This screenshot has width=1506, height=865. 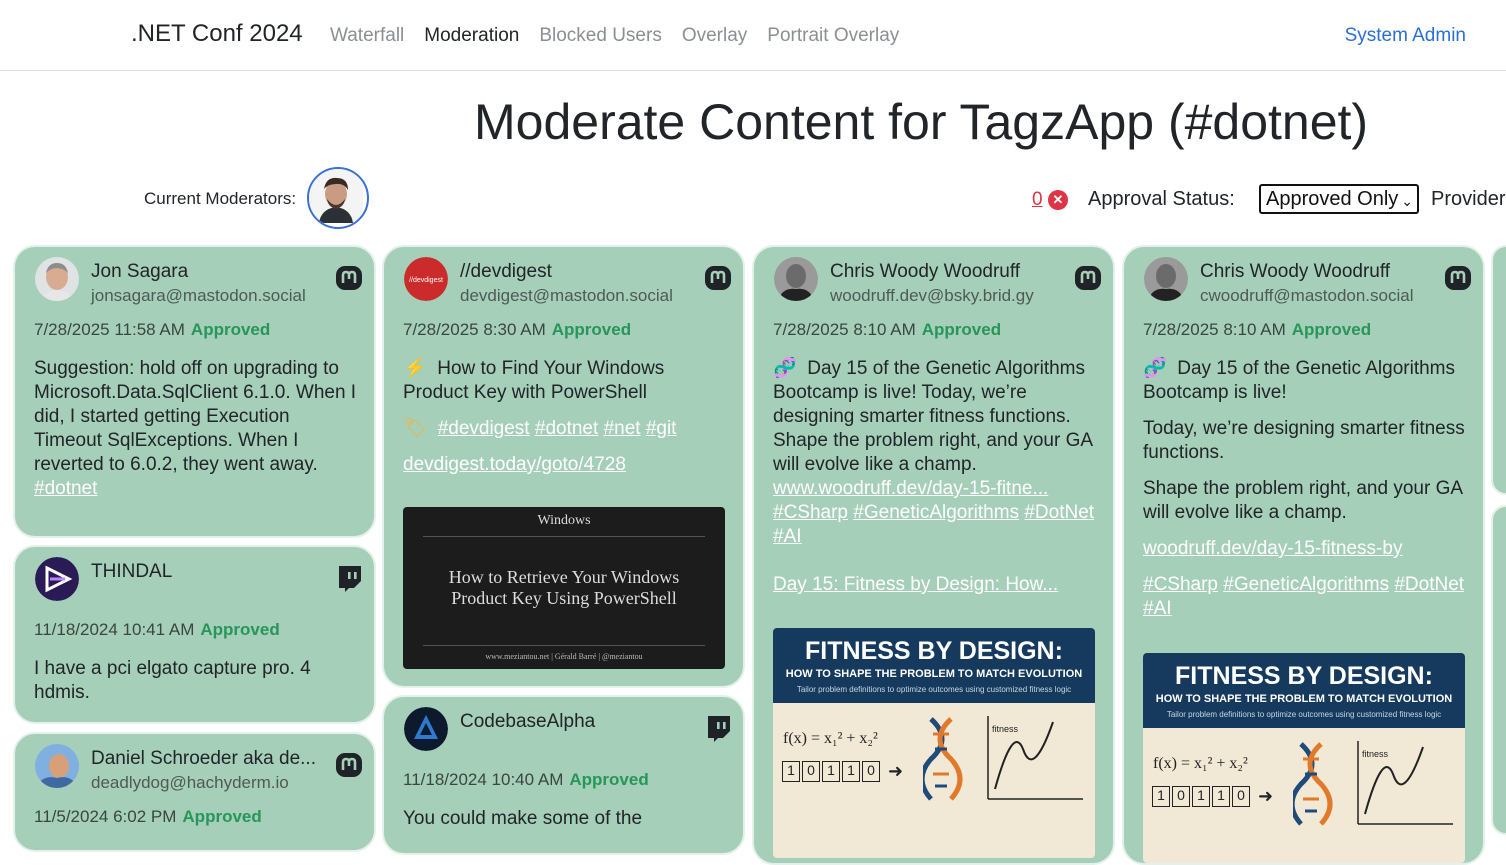 I want to click on pending-count-link: 0, so click(x=1037, y=200).